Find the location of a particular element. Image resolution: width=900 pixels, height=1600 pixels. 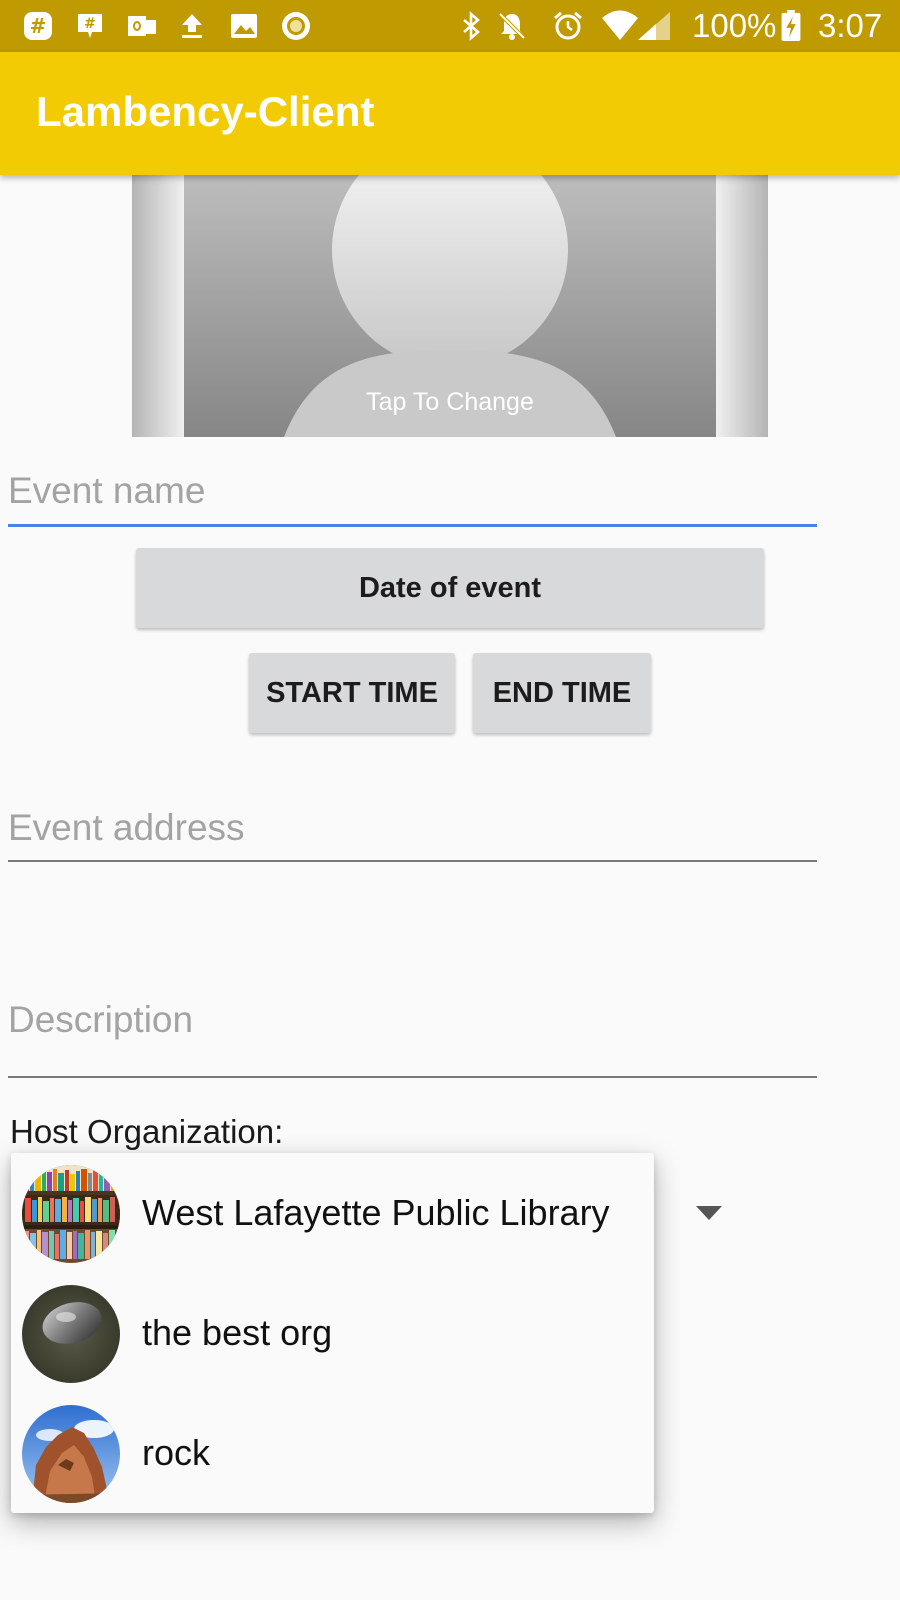

mouse-avatar is located at coordinates (71, 1334).